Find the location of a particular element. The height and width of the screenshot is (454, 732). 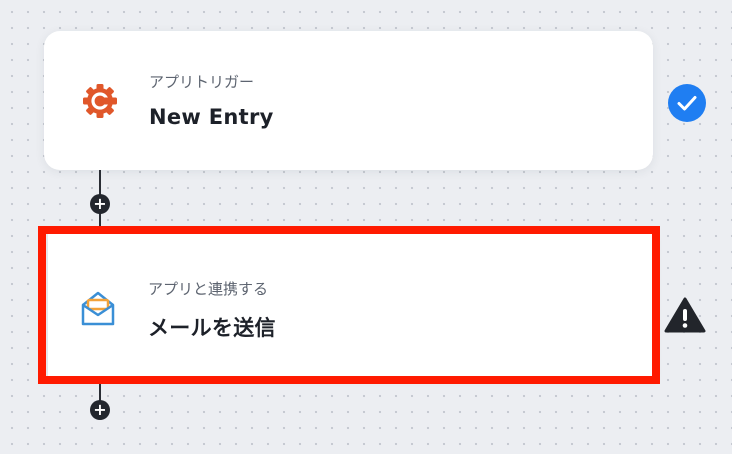

mail-icon is located at coordinates (98, 308).